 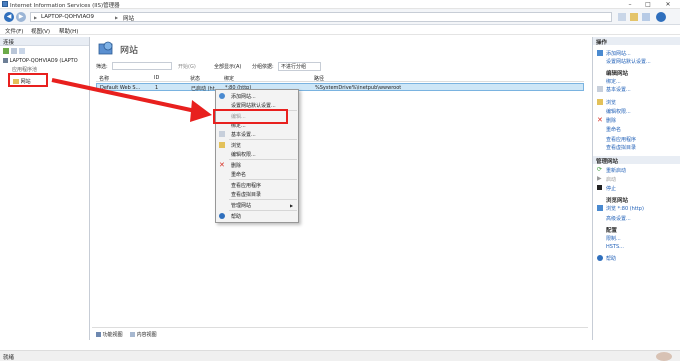 What do you see at coordinates (239, 175) in the screenshot?
I see `context-item-rename-label: 重命名` at bounding box center [239, 175].